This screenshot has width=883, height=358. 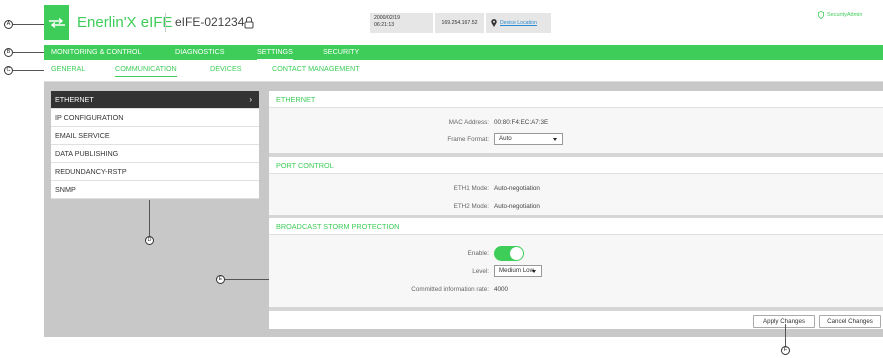 What do you see at coordinates (149, 240) in the screenshot?
I see `callout-d: D` at bounding box center [149, 240].